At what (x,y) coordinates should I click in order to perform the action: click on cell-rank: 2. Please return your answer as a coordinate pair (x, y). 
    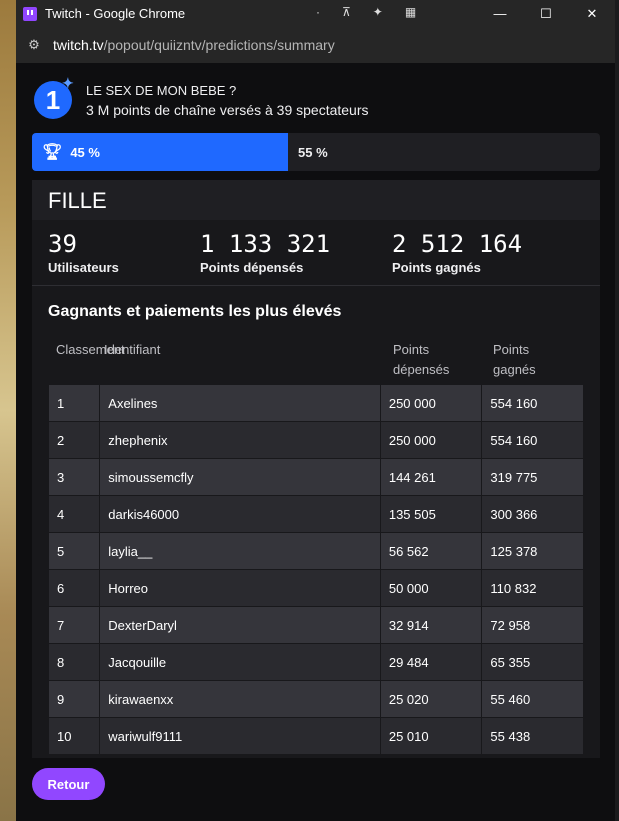
    Looking at the image, I should click on (74, 440).